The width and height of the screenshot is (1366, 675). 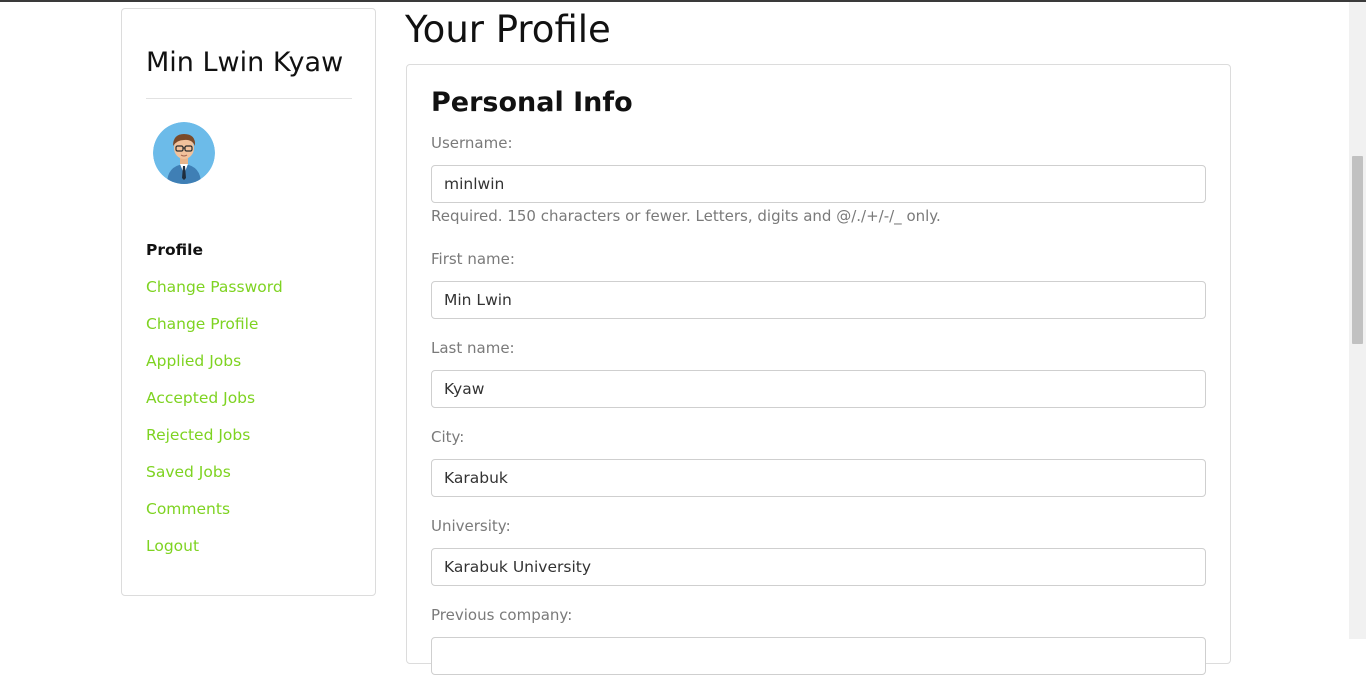 I want to click on sidebar-item-saved-jobs: Saved Jobs, so click(x=214, y=481).